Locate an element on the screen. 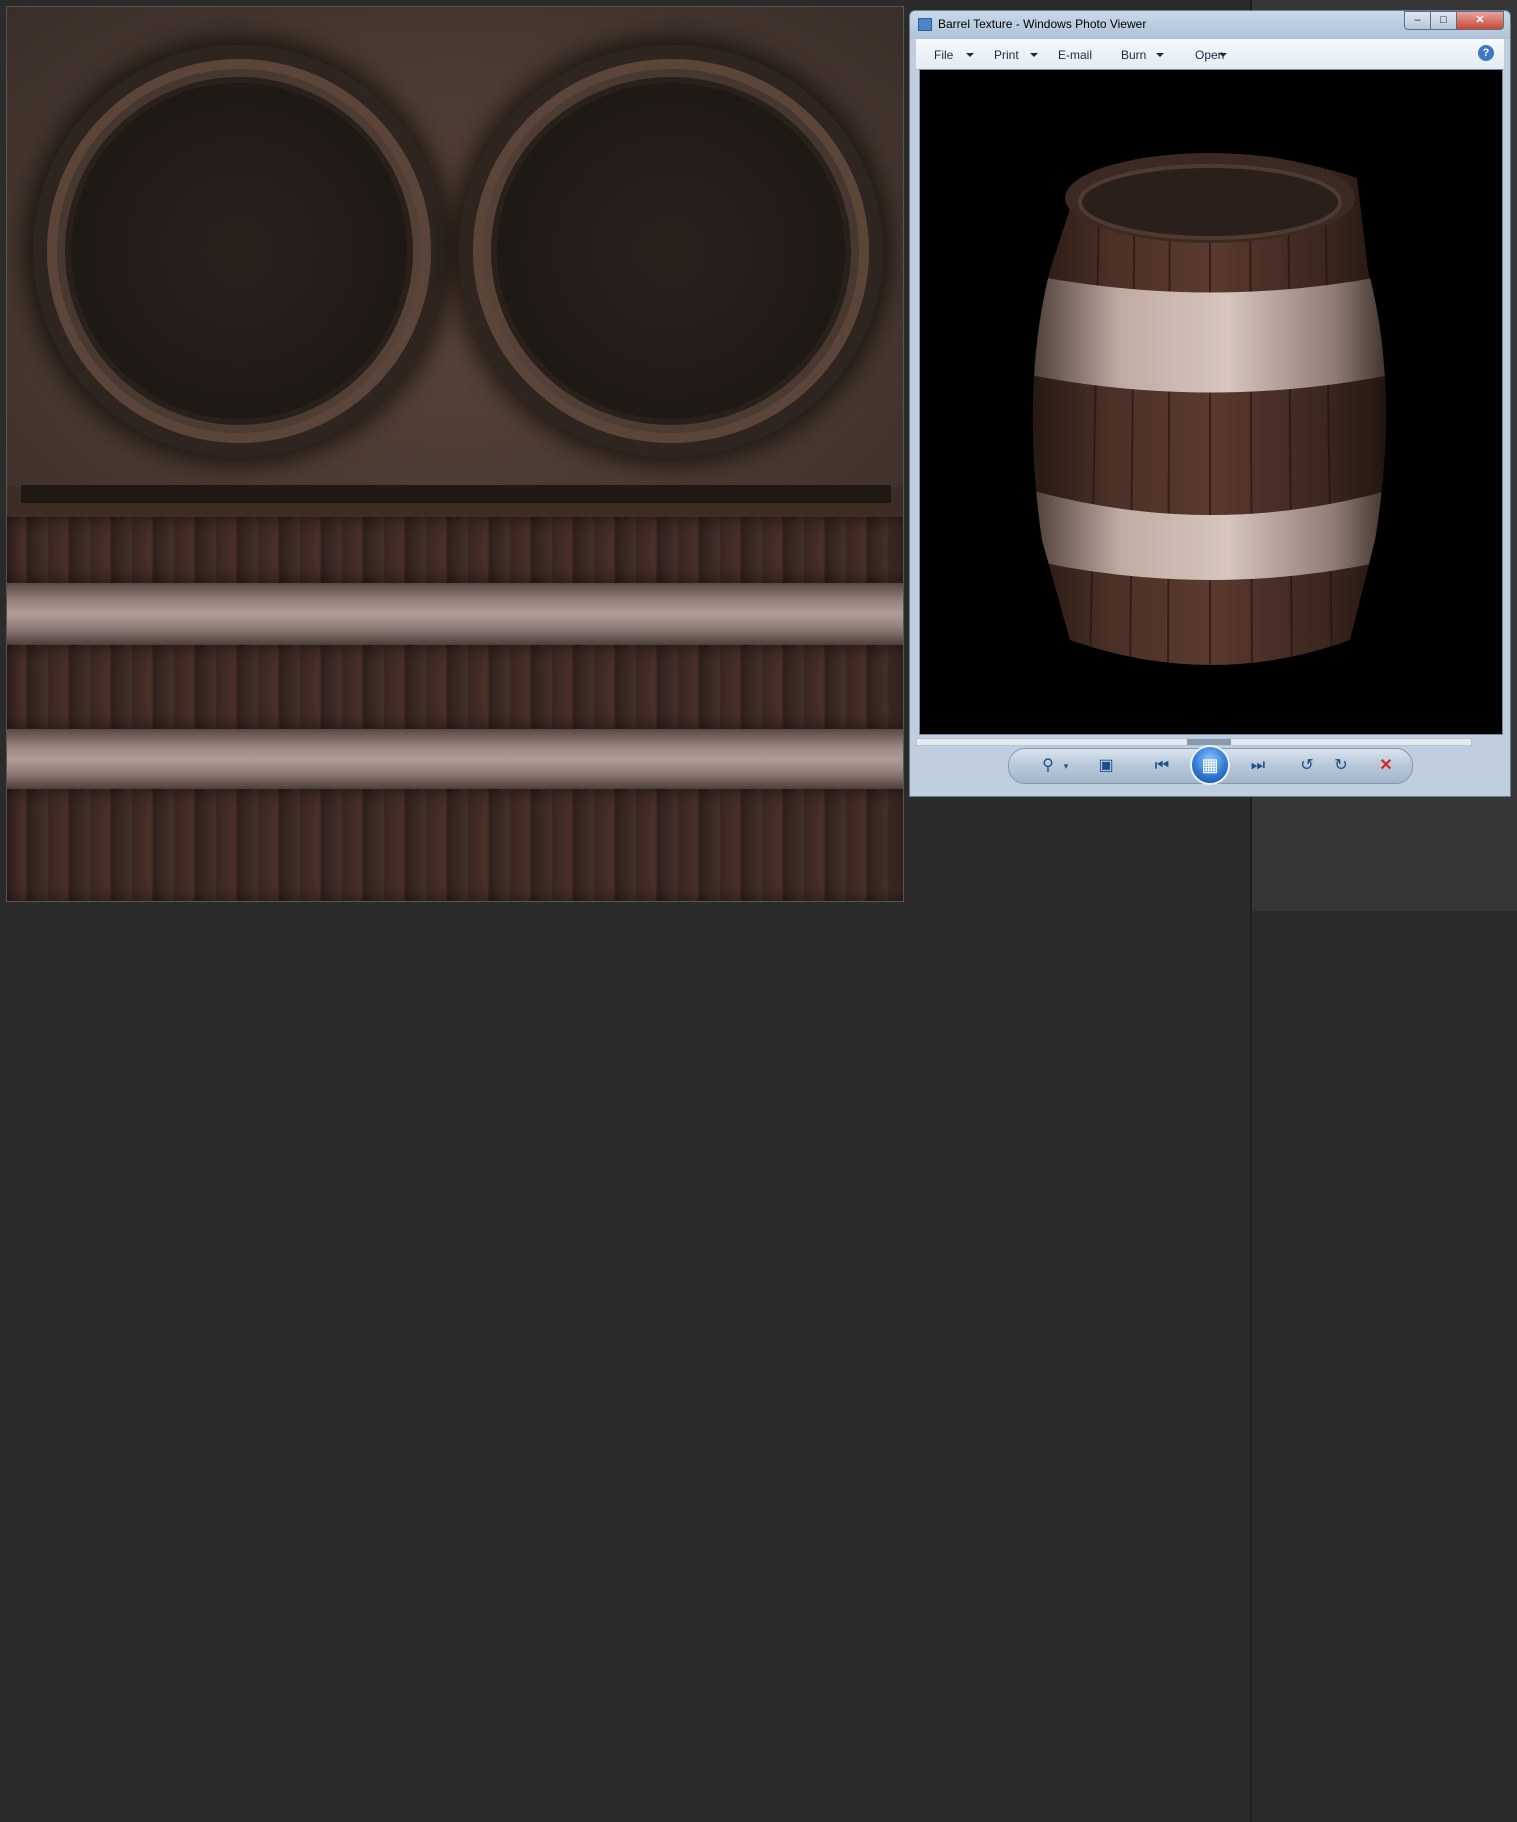 The image size is (1517, 1822). barrel-lid-texture-right is located at coordinates (671, 251).